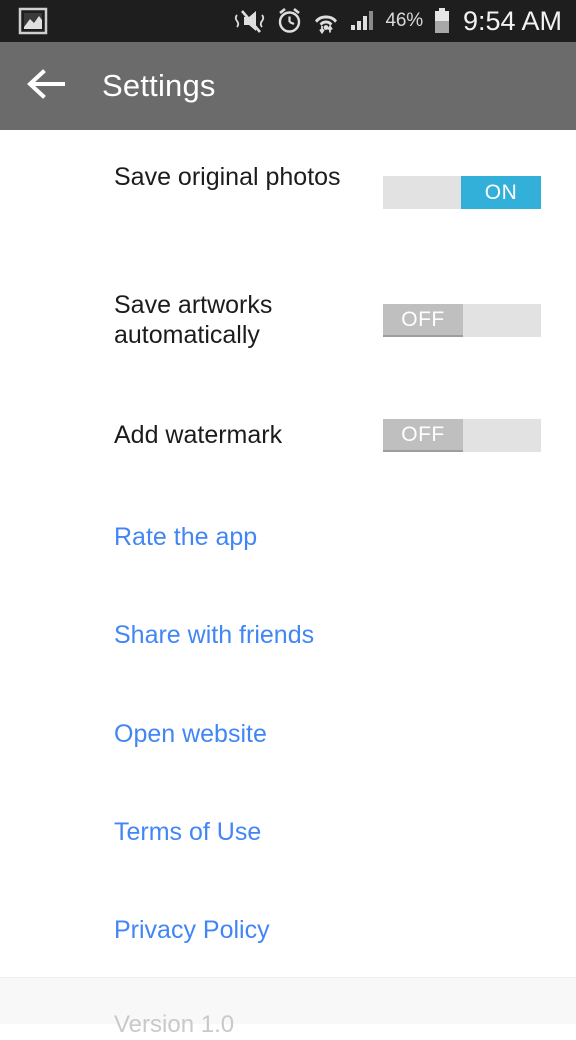 The image size is (576, 1040). I want to click on status-bar-left-icons, so click(24, 21).